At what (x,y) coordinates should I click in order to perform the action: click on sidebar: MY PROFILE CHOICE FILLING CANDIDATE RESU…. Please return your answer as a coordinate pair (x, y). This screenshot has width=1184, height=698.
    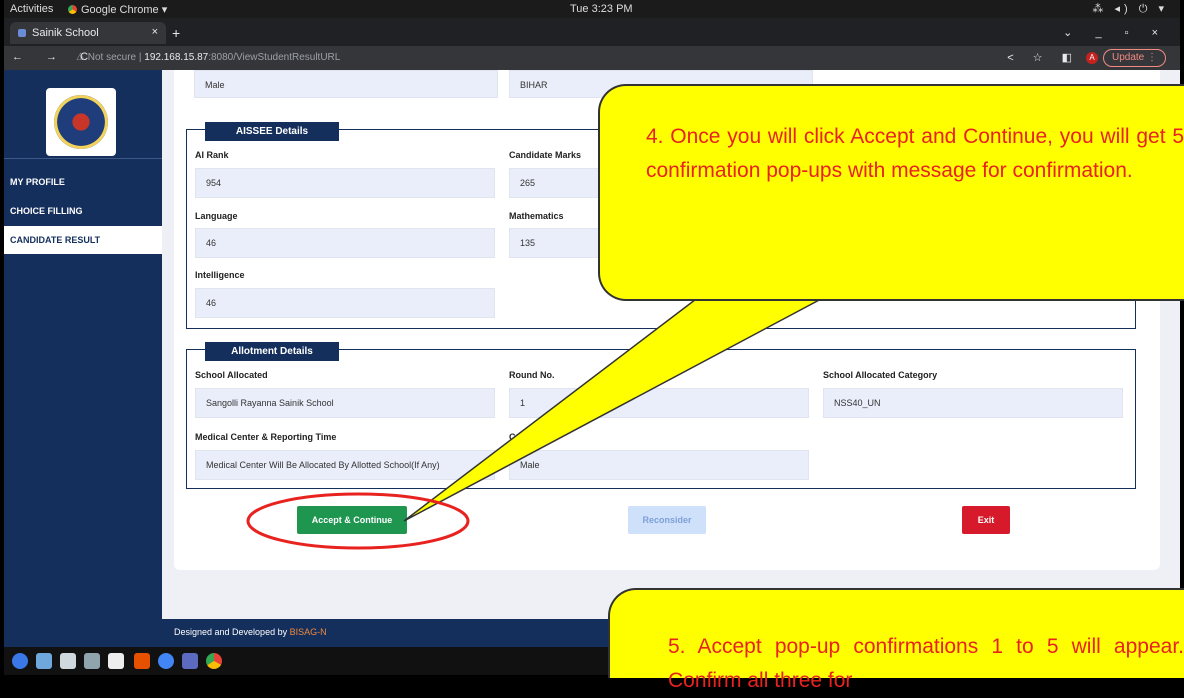
    Looking at the image, I should click on (83, 358).